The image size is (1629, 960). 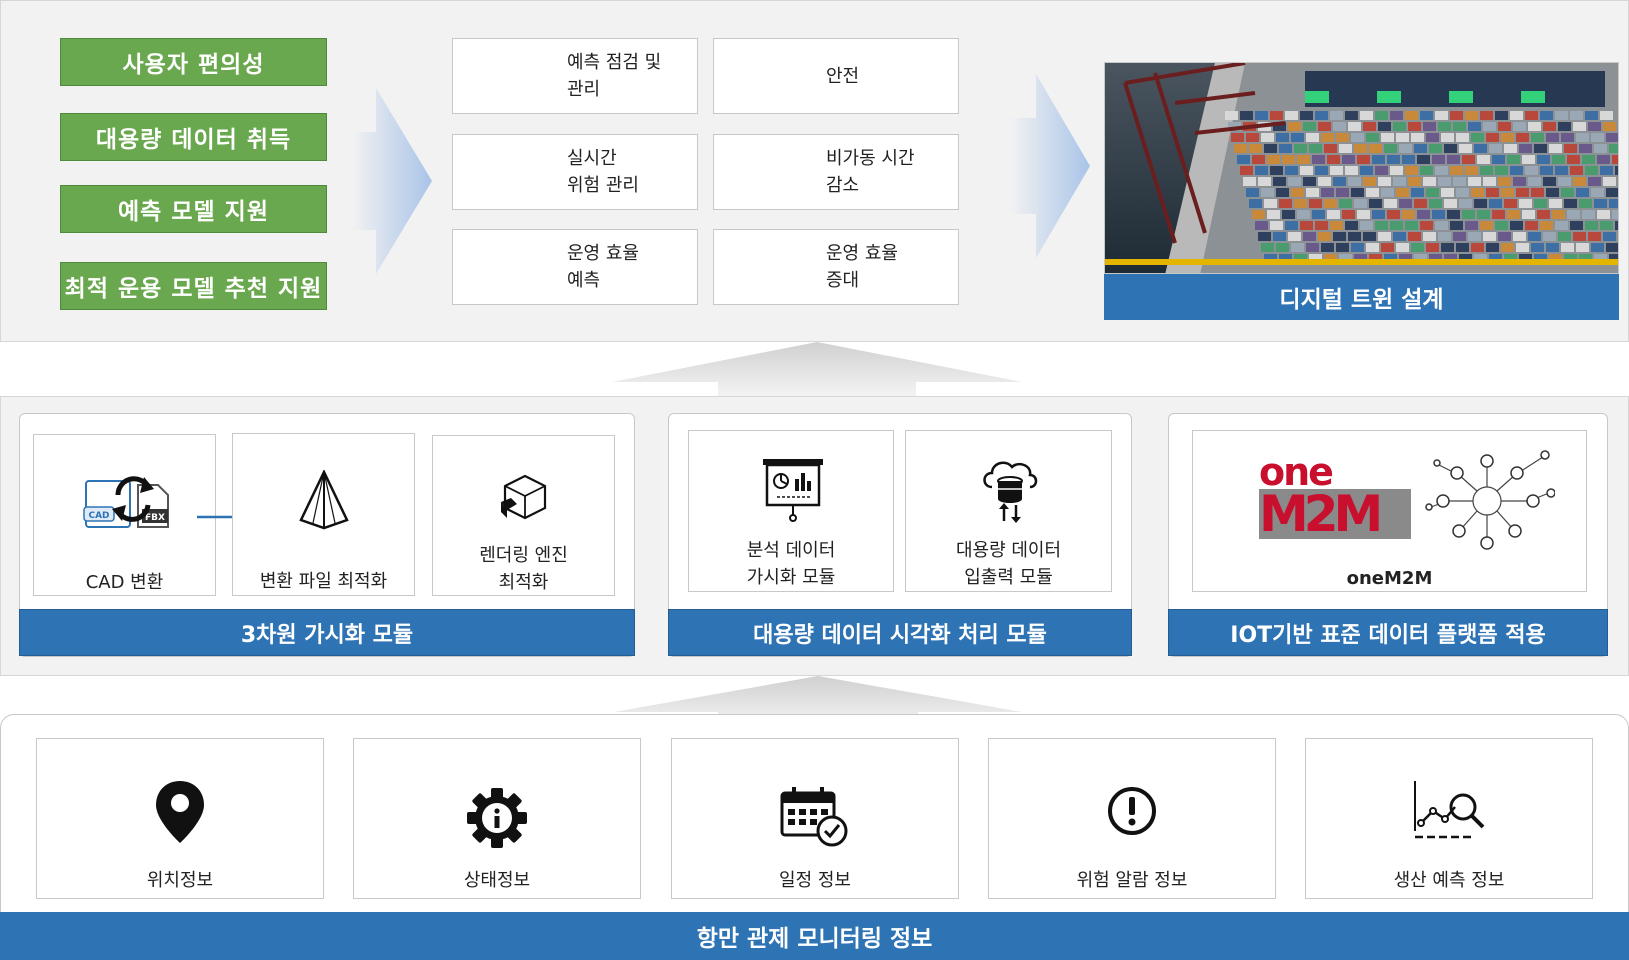 I want to click on analysis-visualization-label: 분석 데이터 가시화 모듈, so click(x=791, y=564).